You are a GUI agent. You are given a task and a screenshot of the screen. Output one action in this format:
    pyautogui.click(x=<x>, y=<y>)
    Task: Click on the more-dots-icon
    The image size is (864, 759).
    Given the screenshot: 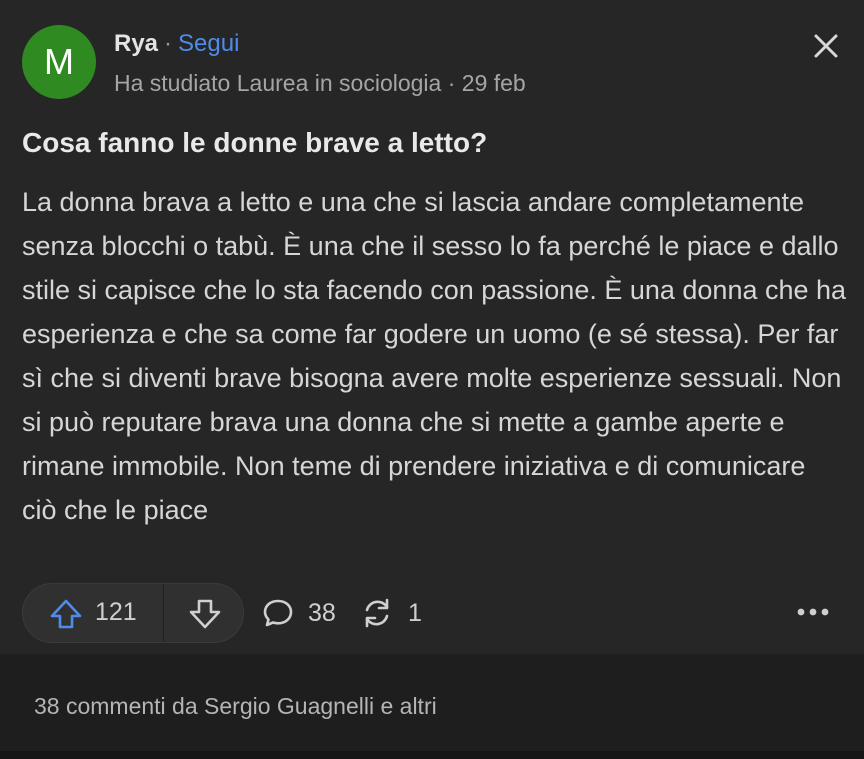 What is the action you would take?
    pyautogui.click(x=813, y=612)
    